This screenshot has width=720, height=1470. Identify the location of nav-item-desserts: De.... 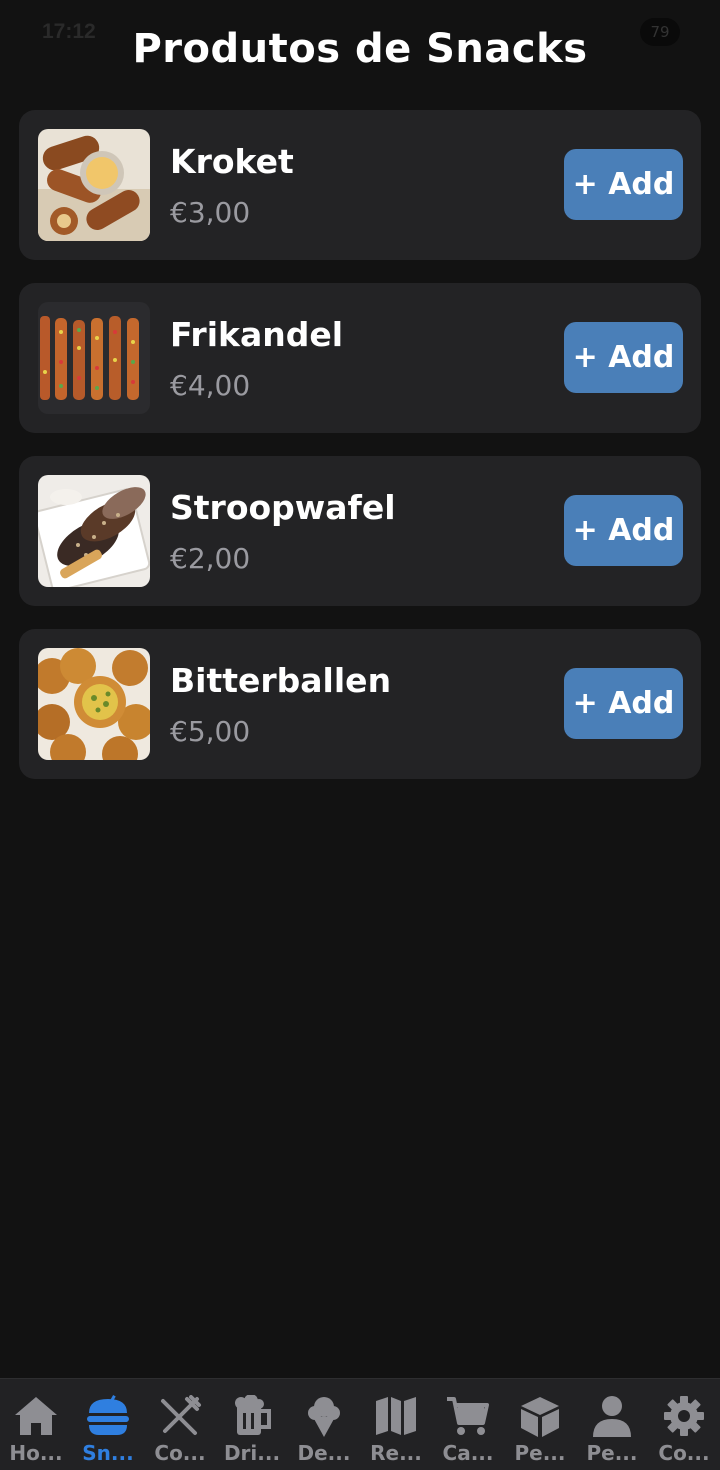
(324, 1424).